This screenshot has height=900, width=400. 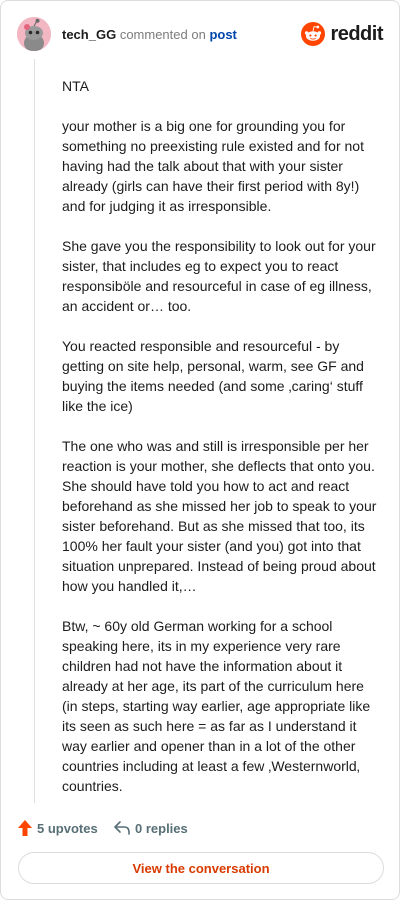 What do you see at coordinates (89, 34) in the screenshot?
I see `username-link: tech_GG` at bounding box center [89, 34].